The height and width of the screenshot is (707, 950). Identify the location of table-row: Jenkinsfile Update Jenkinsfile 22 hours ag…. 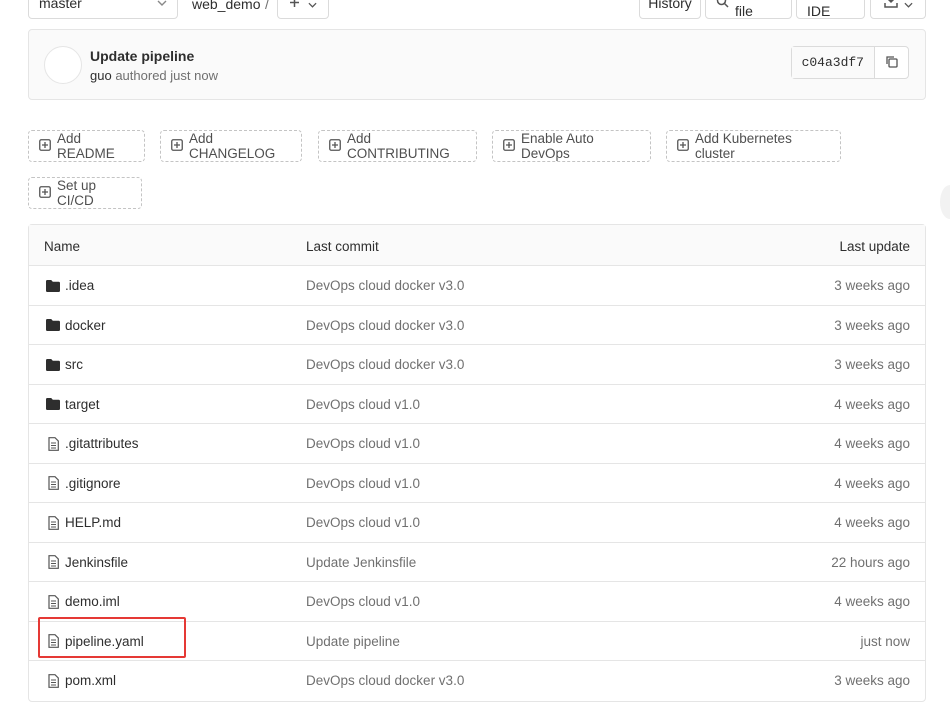
(477, 562).